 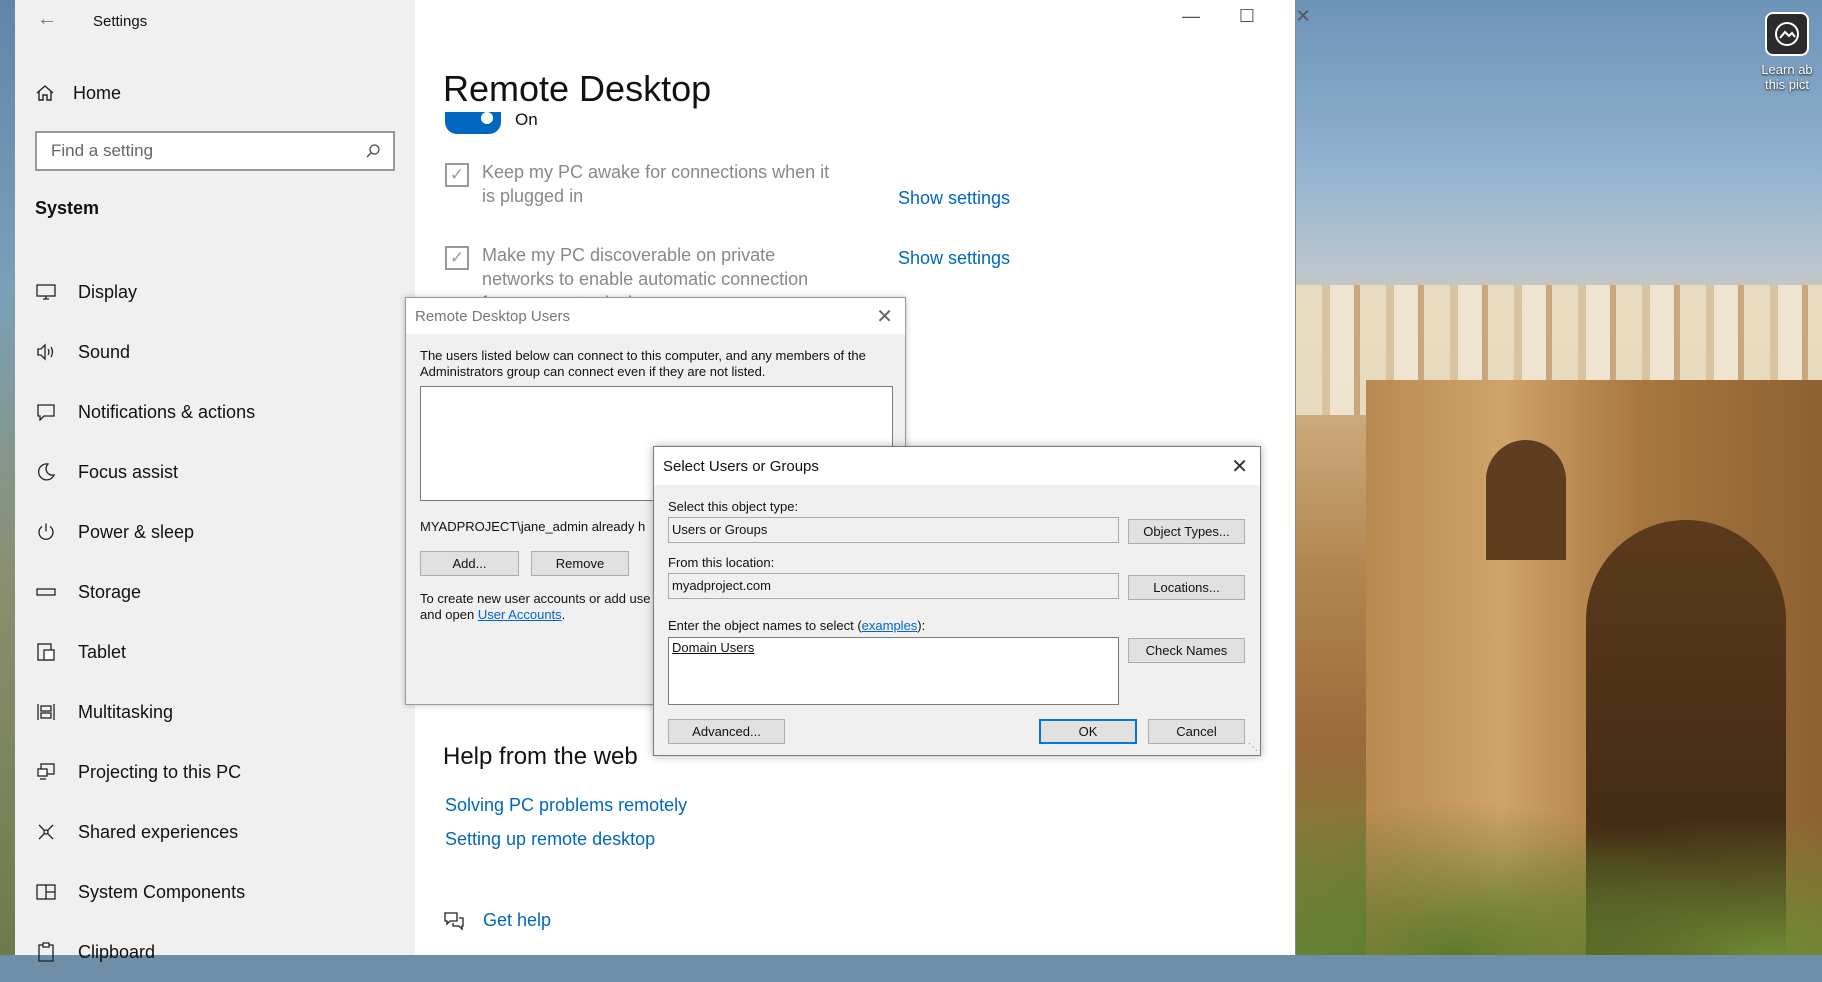 What do you see at coordinates (550, 839) in the screenshot?
I see `help-link-setting-up: Setting up remote desktop` at bounding box center [550, 839].